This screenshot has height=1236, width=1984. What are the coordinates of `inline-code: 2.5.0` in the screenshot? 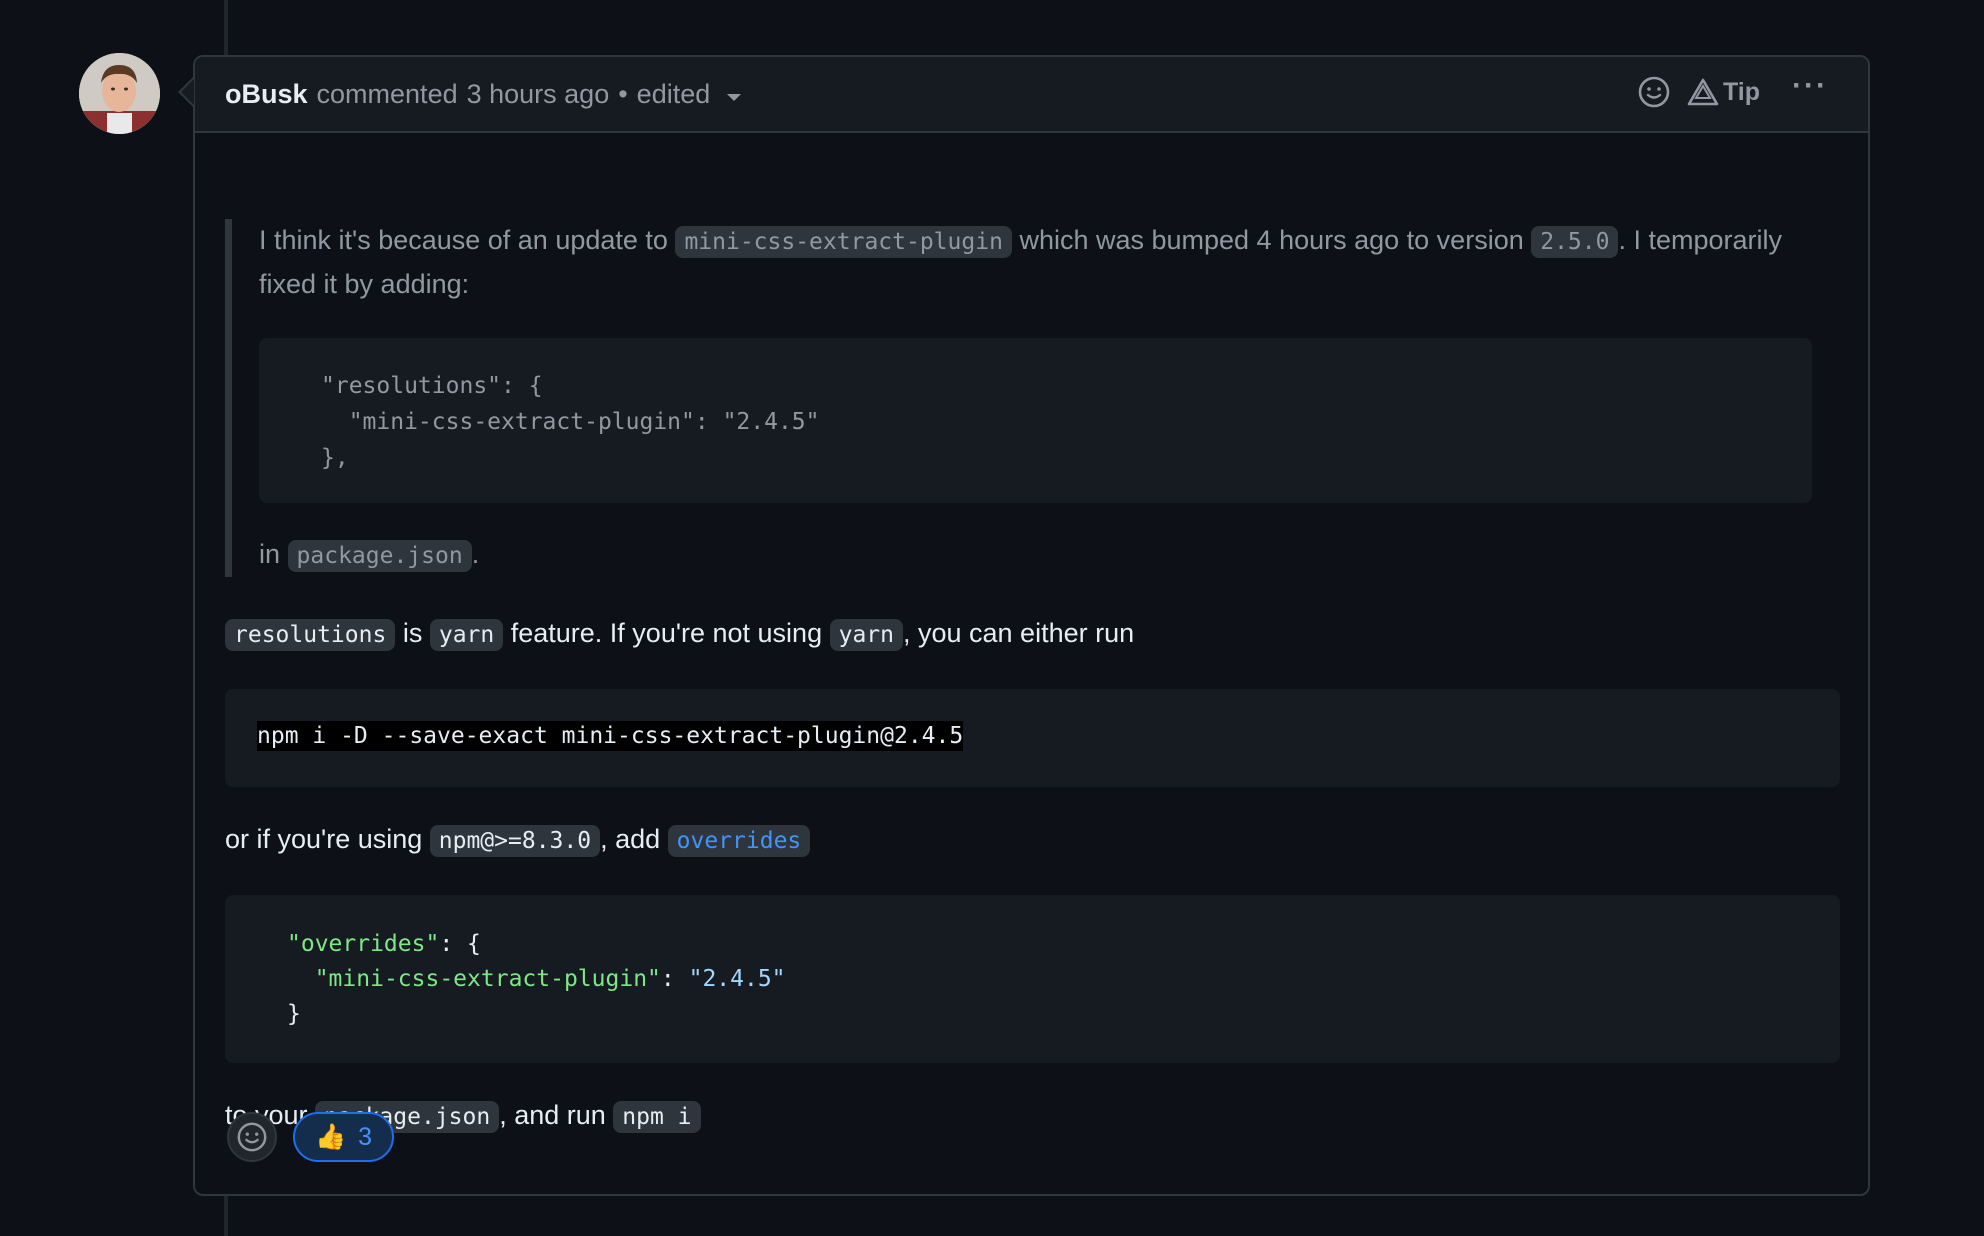 It's located at (1575, 242).